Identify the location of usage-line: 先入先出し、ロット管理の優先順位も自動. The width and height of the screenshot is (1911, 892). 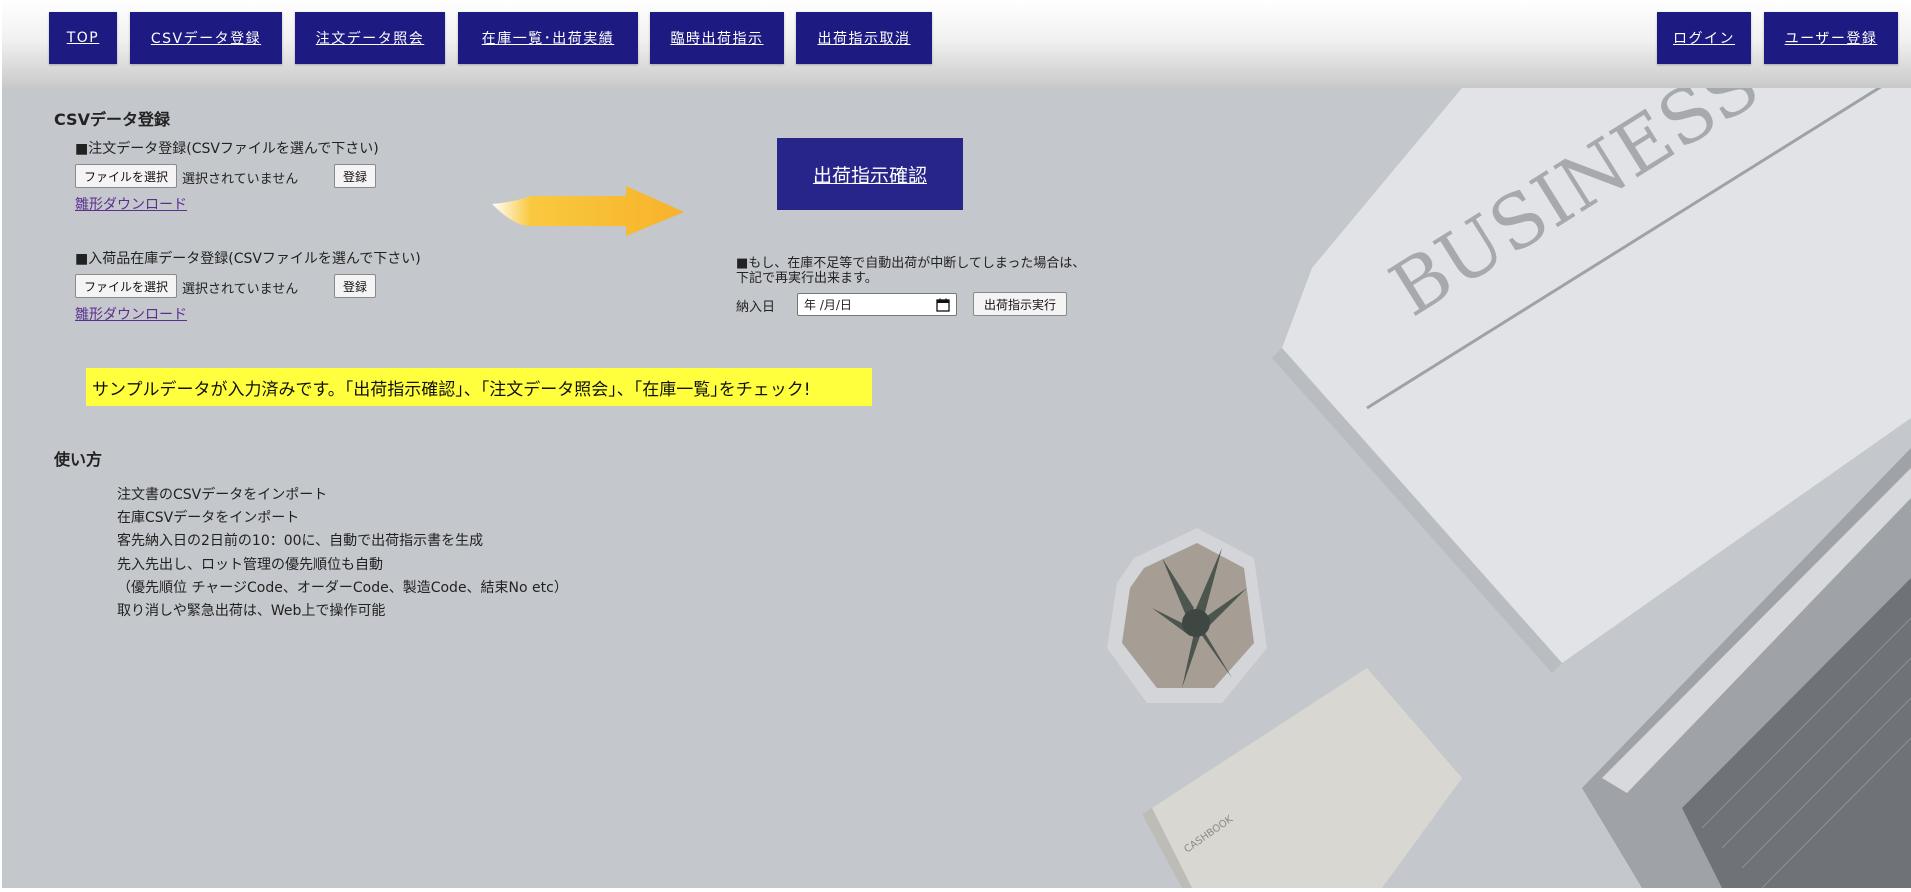
(250, 564).